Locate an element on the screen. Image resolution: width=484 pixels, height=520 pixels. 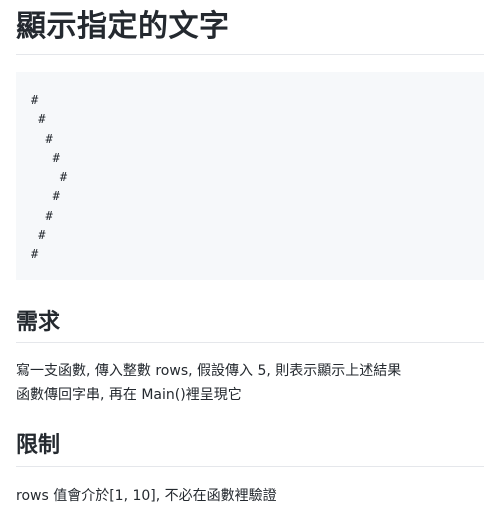
page-title: 顯示指定的文字 is located at coordinates (123, 26).